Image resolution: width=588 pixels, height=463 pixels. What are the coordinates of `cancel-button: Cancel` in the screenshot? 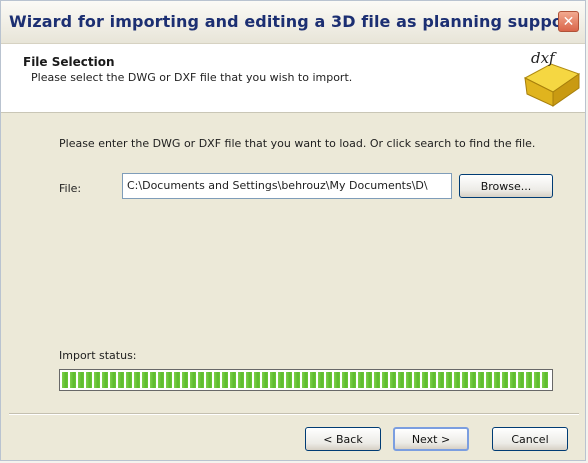 It's located at (530, 439).